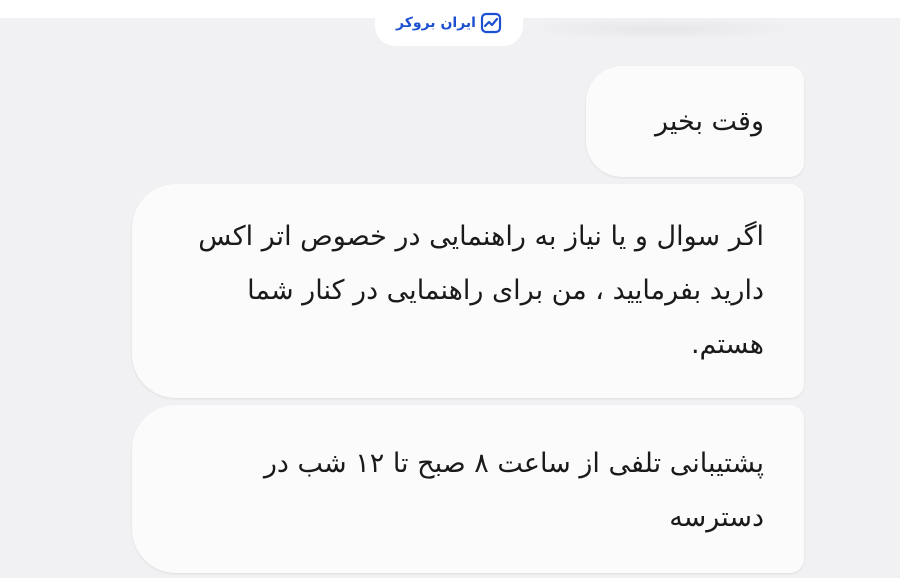 This screenshot has height=578, width=900. What do you see at coordinates (491, 23) in the screenshot?
I see `trend-chart-icon` at bounding box center [491, 23].